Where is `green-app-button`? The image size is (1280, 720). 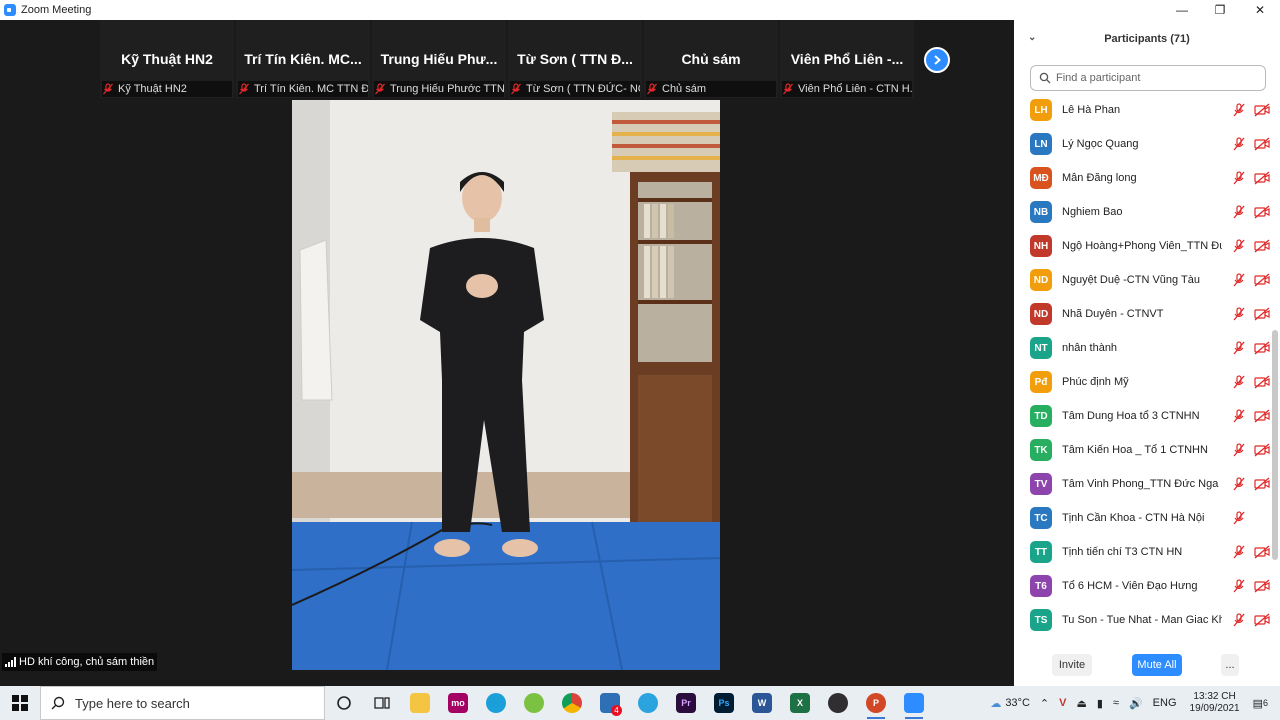
green-app-button is located at coordinates (534, 703).